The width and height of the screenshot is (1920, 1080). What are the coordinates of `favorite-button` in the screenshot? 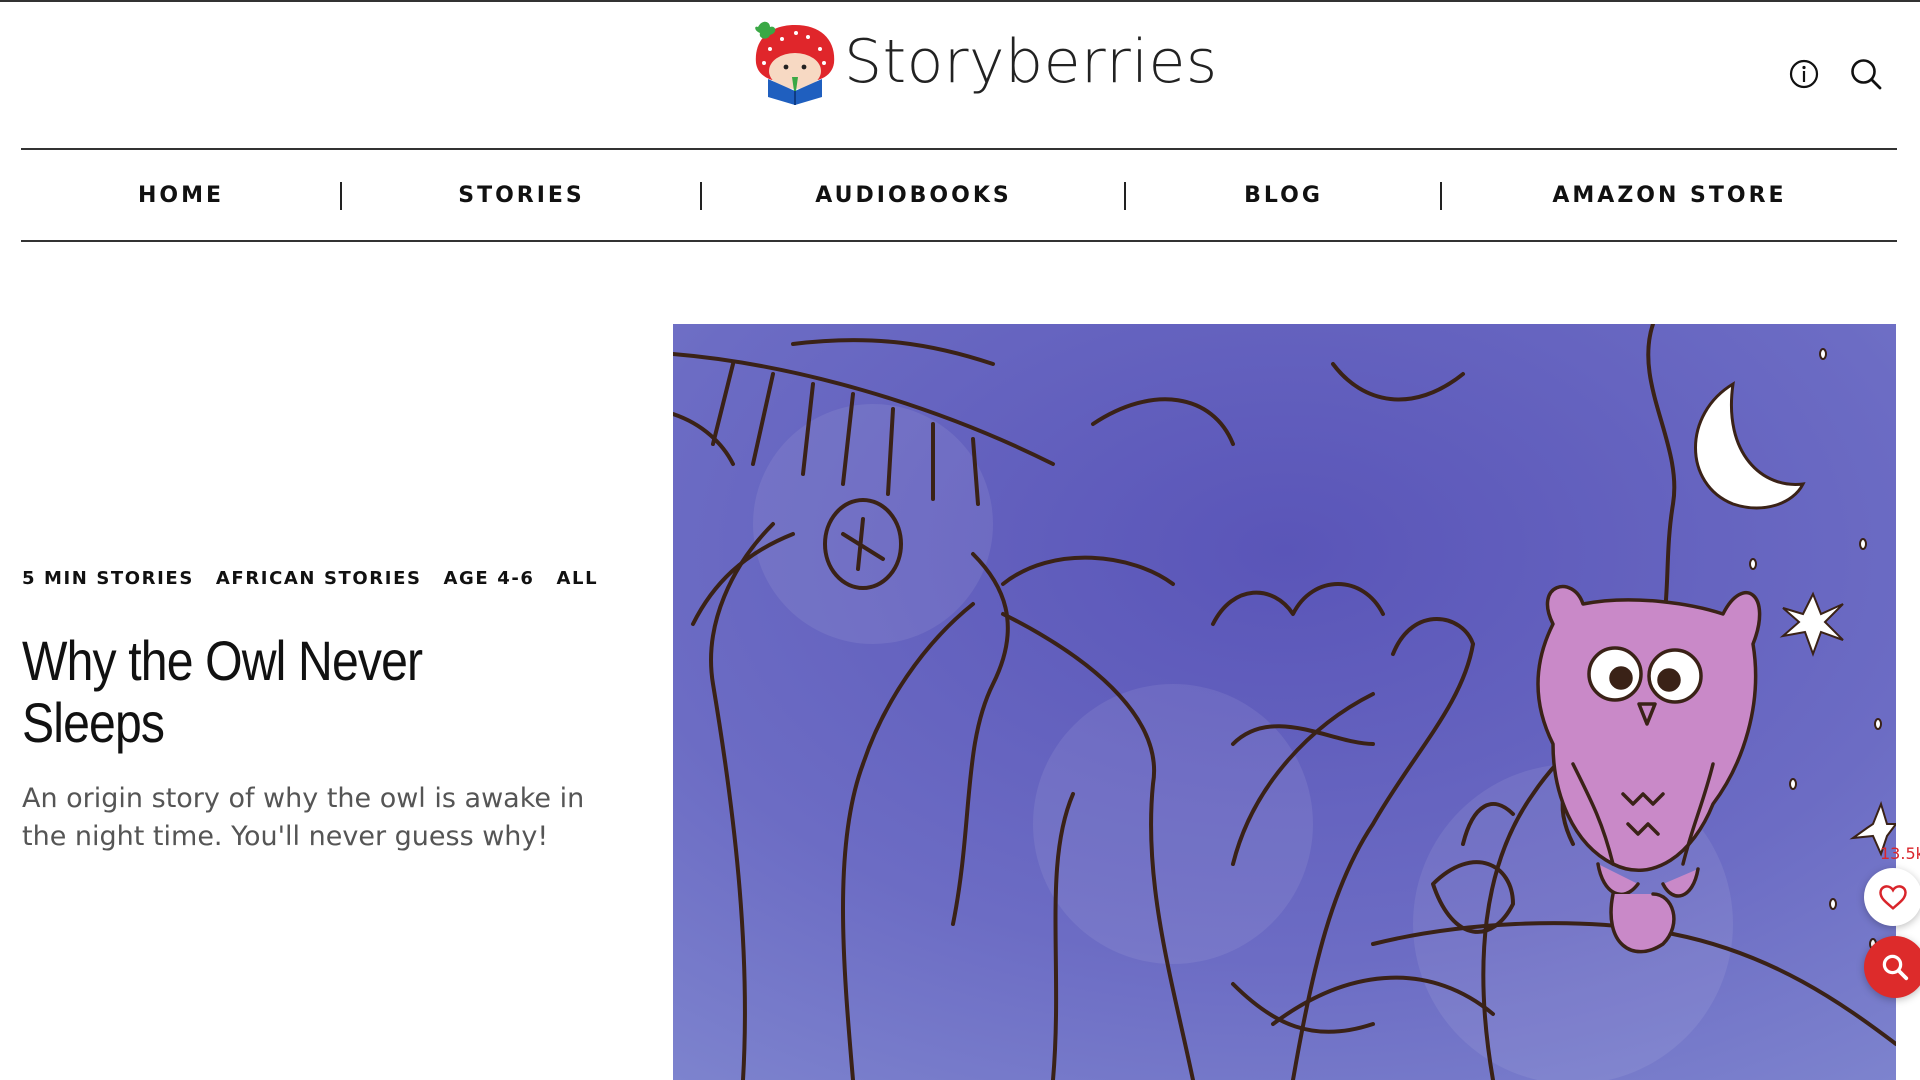 It's located at (1892, 897).